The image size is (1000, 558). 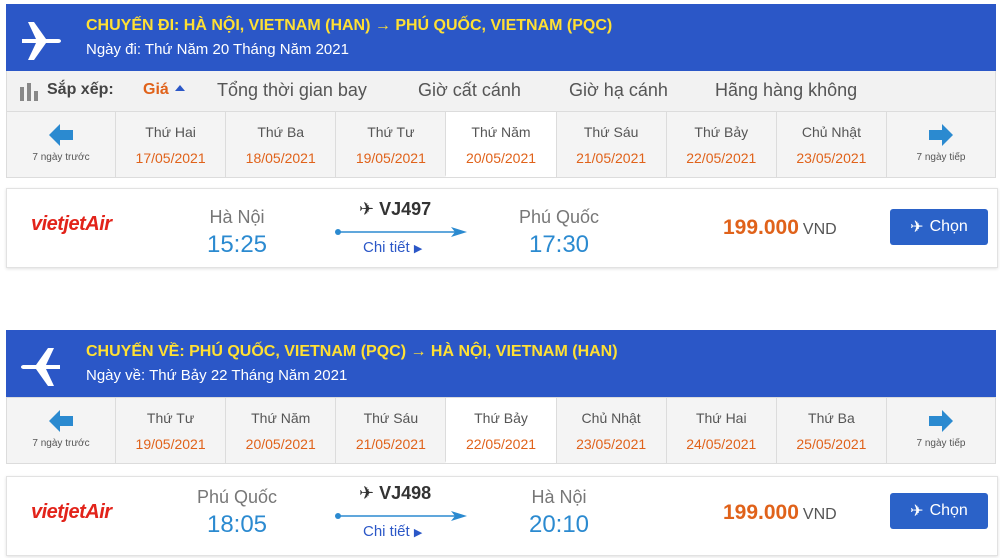 What do you see at coordinates (391, 418) in the screenshot?
I see `day-name: Thứ Sáu` at bounding box center [391, 418].